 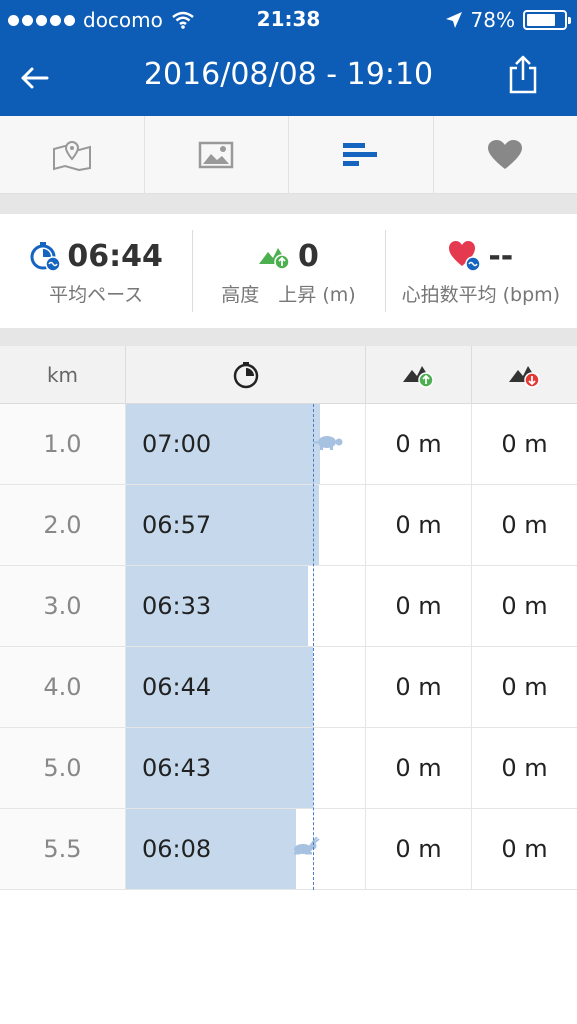 I want to click on split-km: 2.0, so click(x=63, y=525).